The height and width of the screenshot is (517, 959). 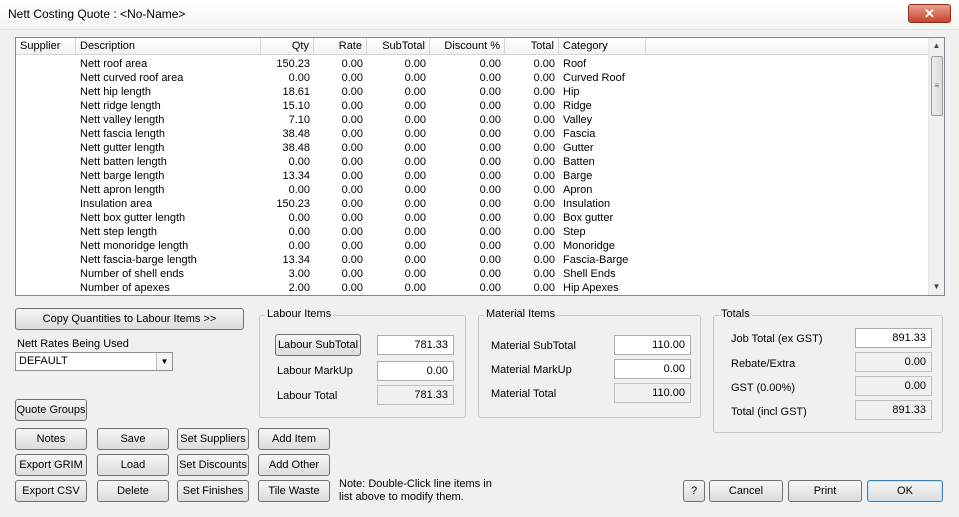 What do you see at coordinates (122, 176) in the screenshot?
I see `cell-description: Nett barge length` at bounding box center [122, 176].